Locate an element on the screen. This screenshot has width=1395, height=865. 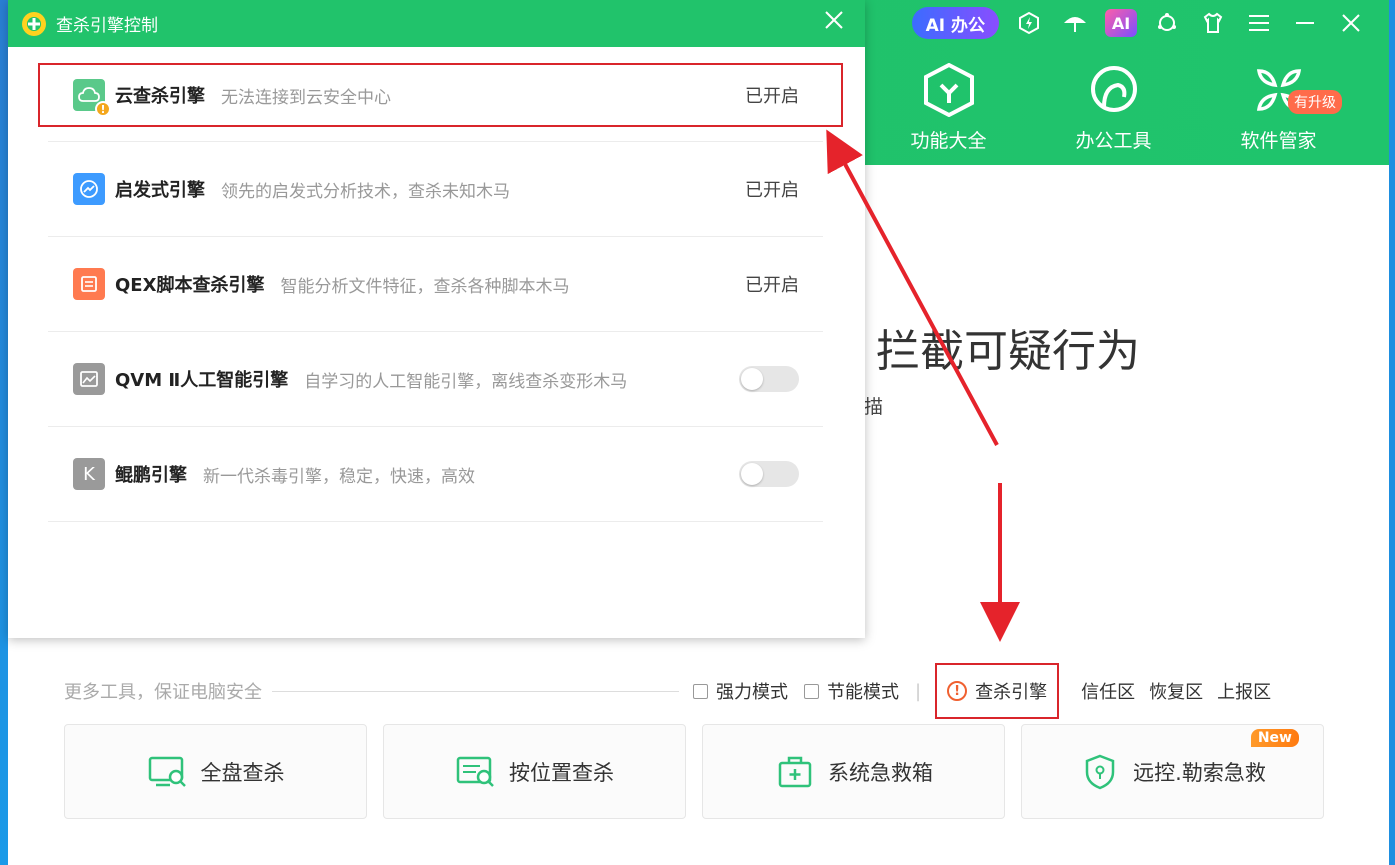
upgrade-badge: 有升级 is located at coordinates (1315, 102).